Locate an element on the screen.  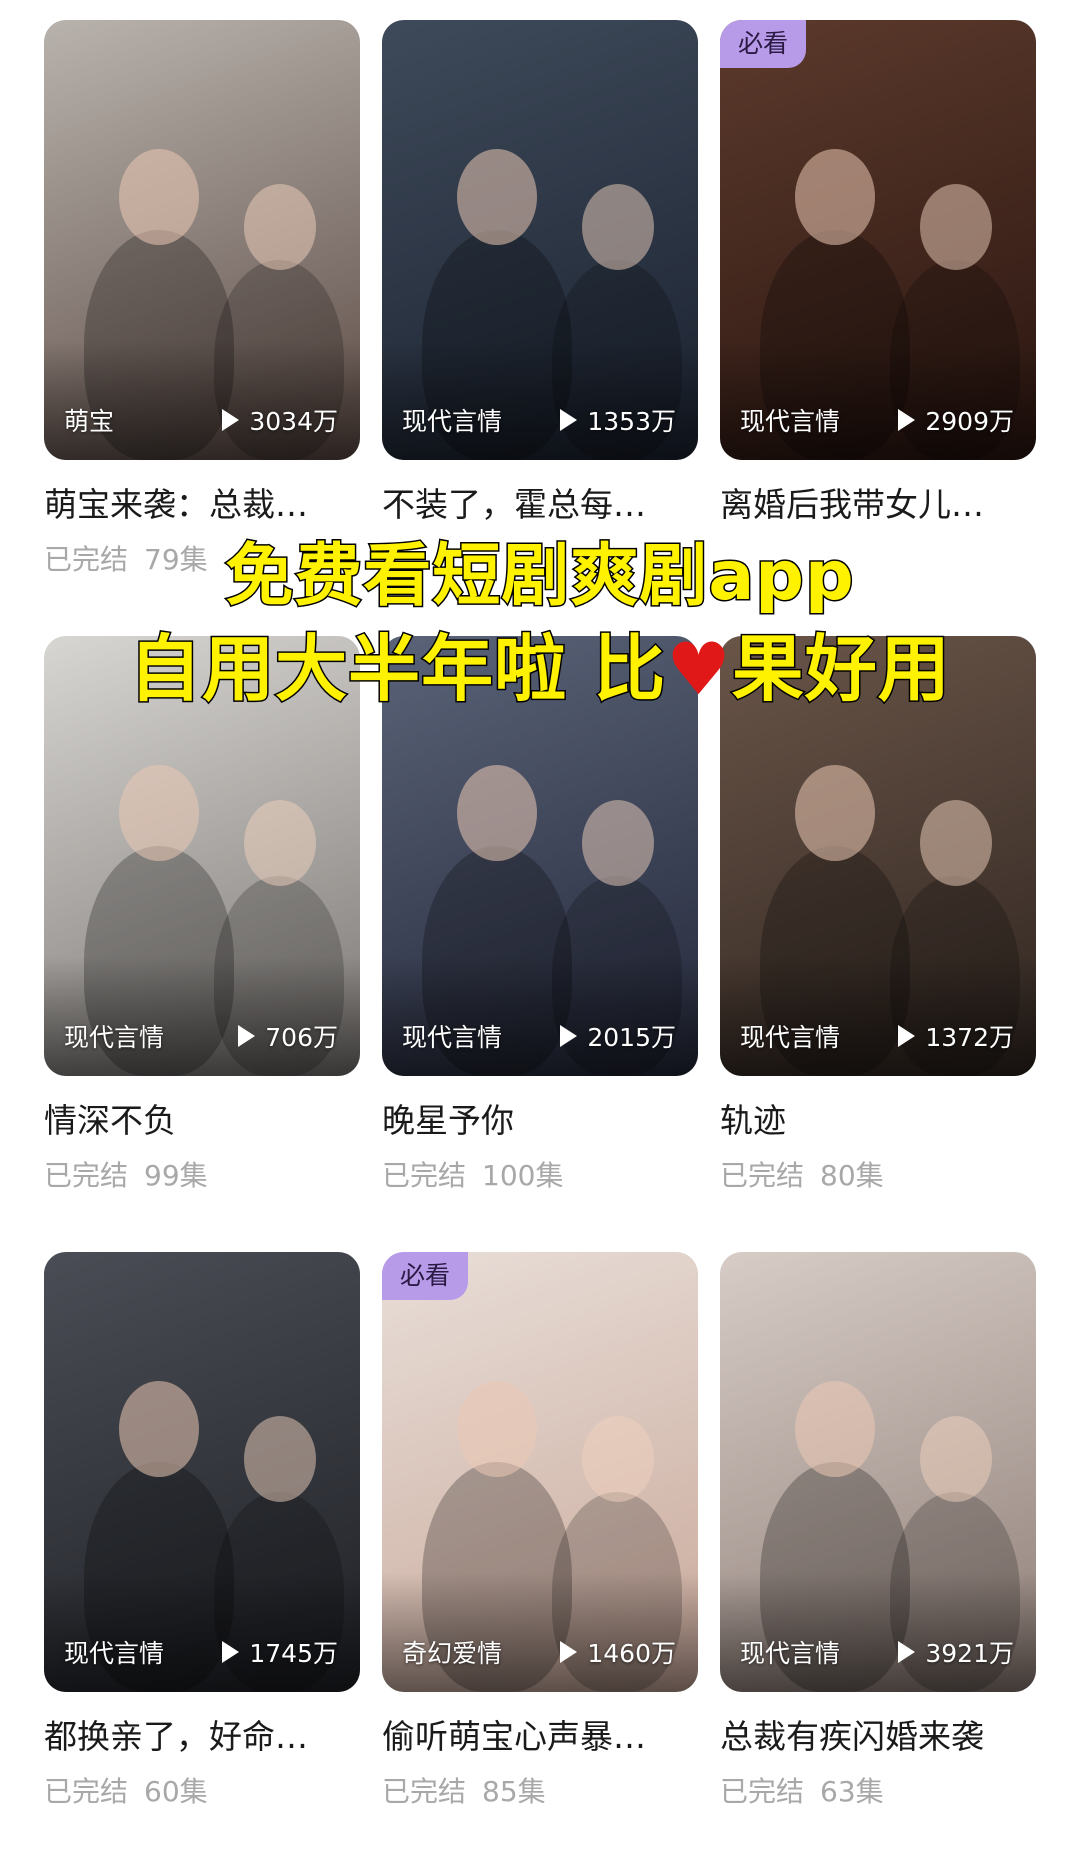
drama-poster: 现代言情 3921万 is located at coordinates (878, 1472).